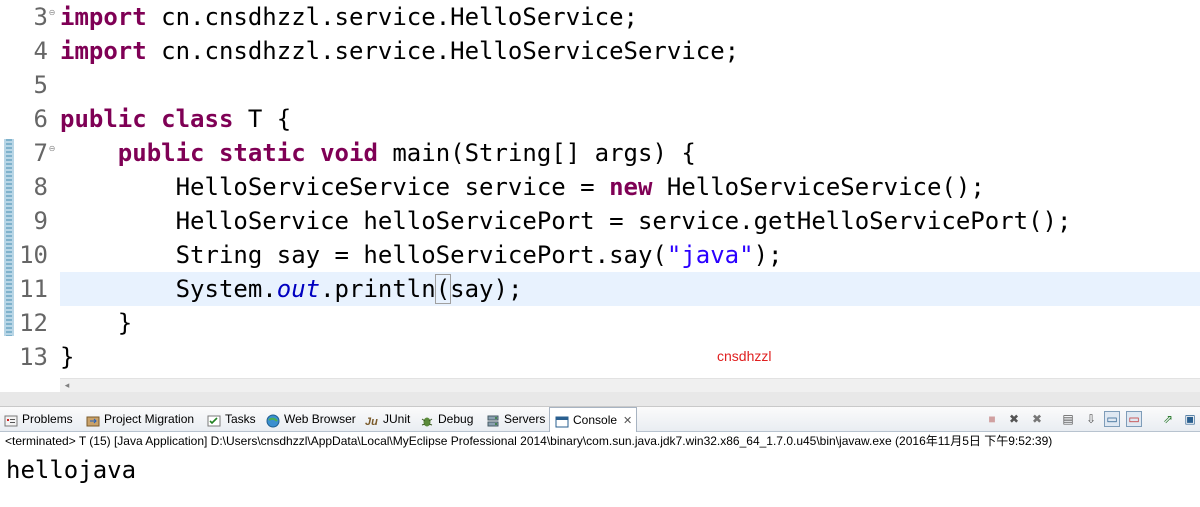 This screenshot has width=1200, height=507. I want to click on code-token: String say = helloServicePort.say(, so click(363, 255).